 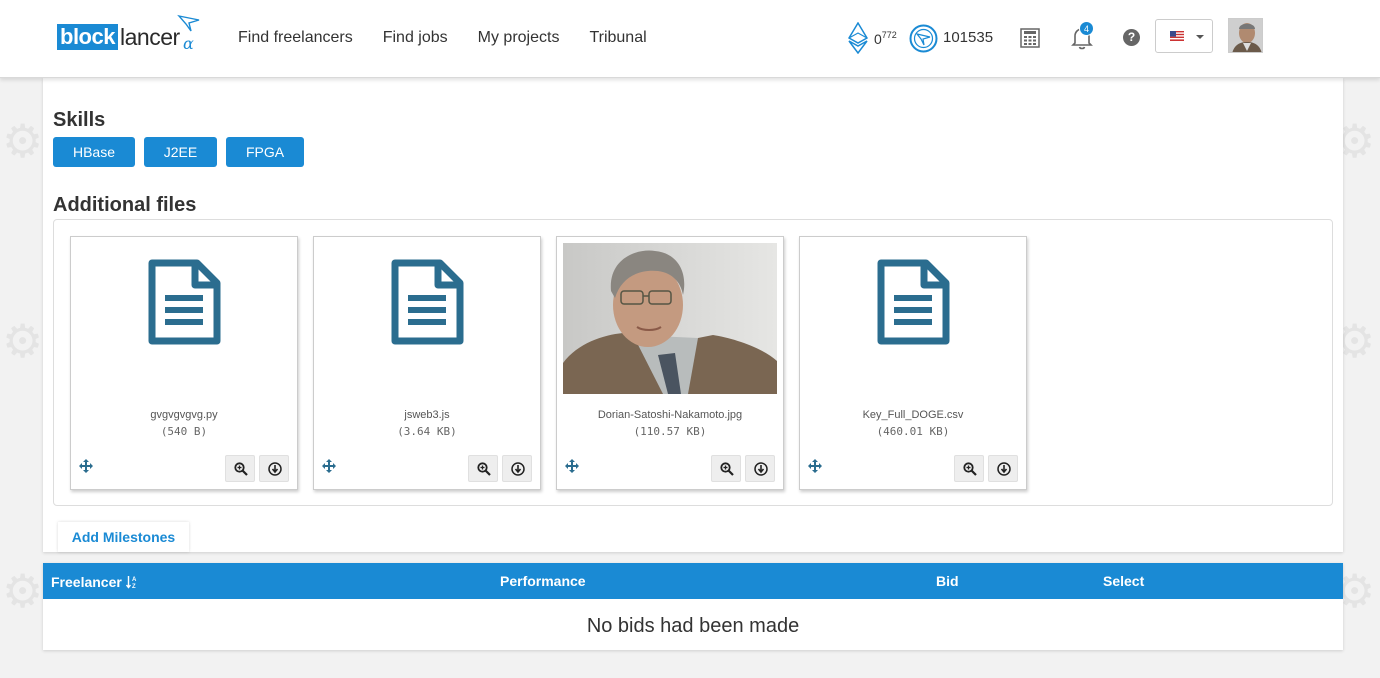 I want to click on user-avatar, so click(x=1245, y=35).